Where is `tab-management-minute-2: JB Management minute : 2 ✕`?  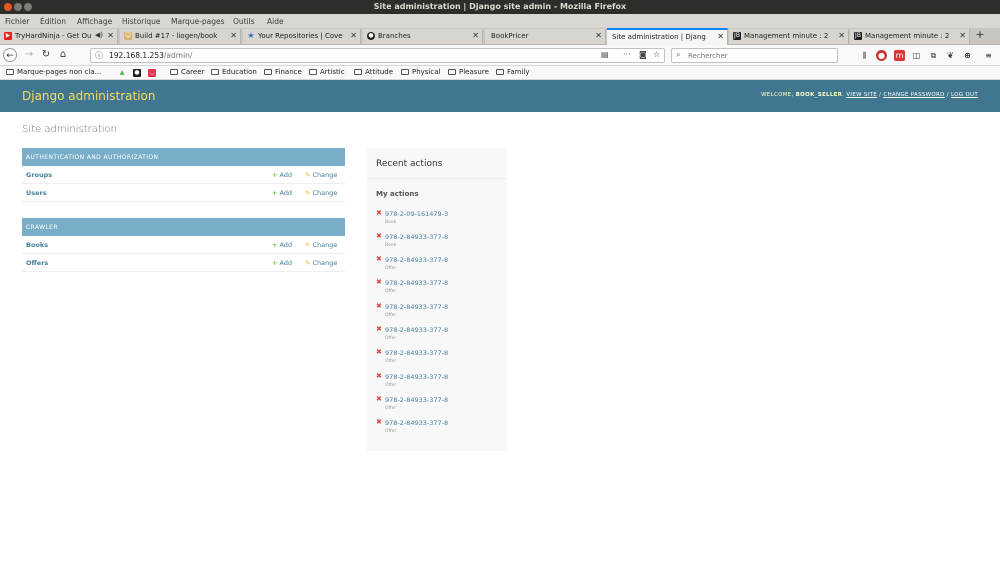 tab-management-minute-2: JB Management minute : 2 ✕ is located at coordinates (910, 36).